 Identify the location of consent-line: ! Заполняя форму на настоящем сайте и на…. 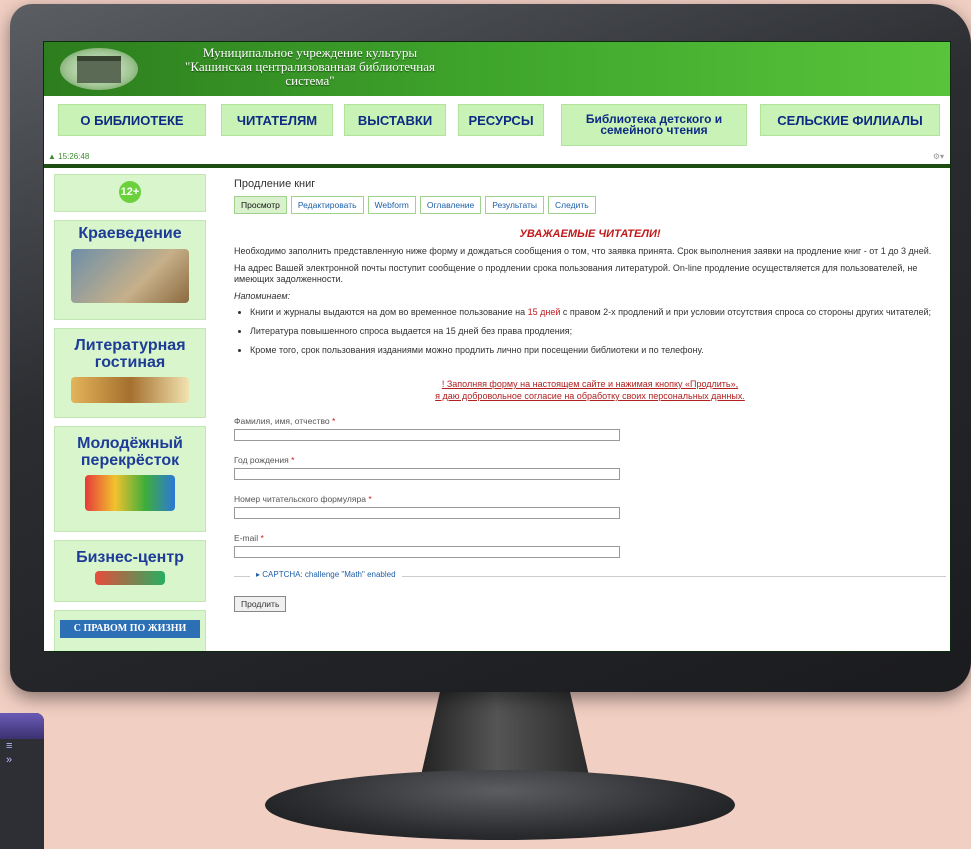
(590, 384).